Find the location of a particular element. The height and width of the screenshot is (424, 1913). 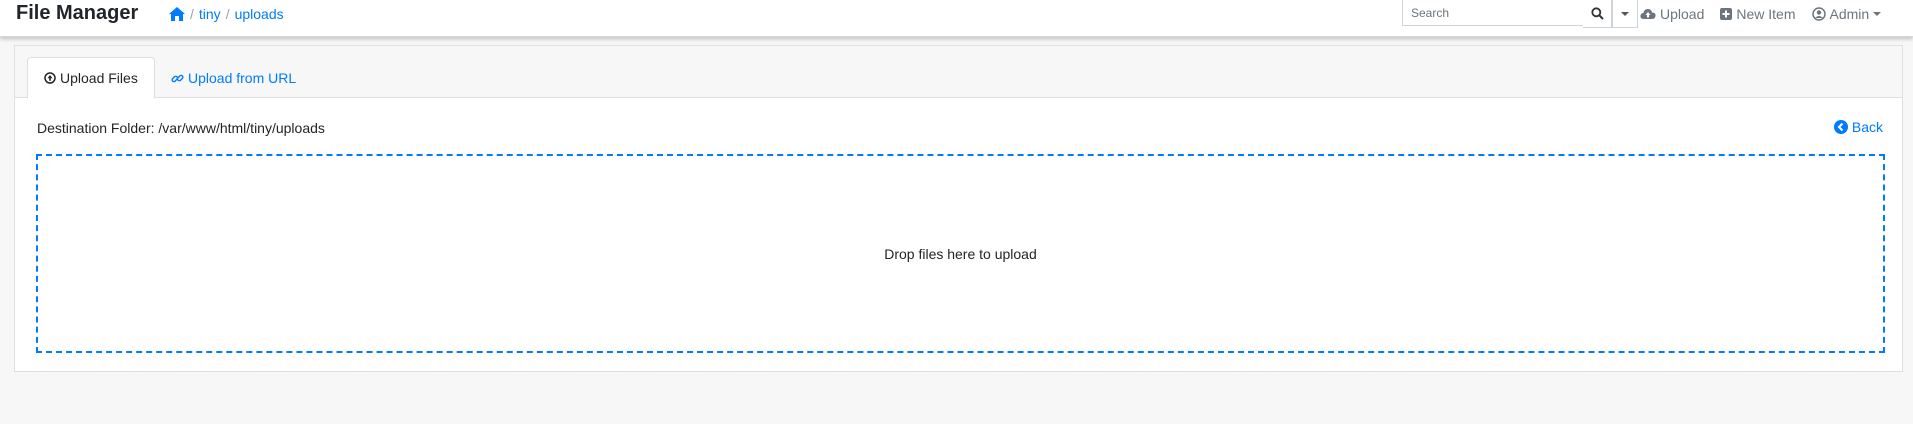

upload-link: Upload is located at coordinates (1672, 14).